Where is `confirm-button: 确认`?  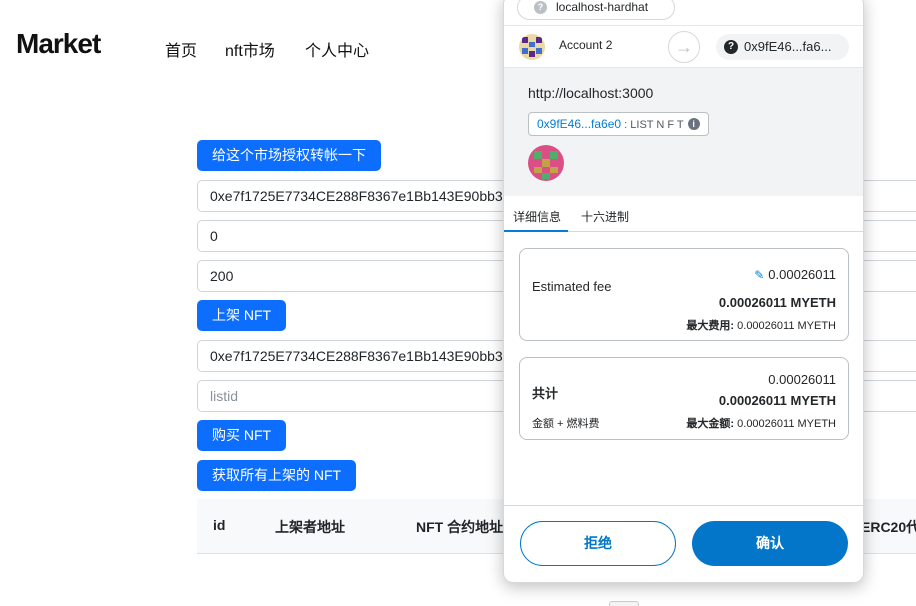 confirm-button: 确认 is located at coordinates (770, 543).